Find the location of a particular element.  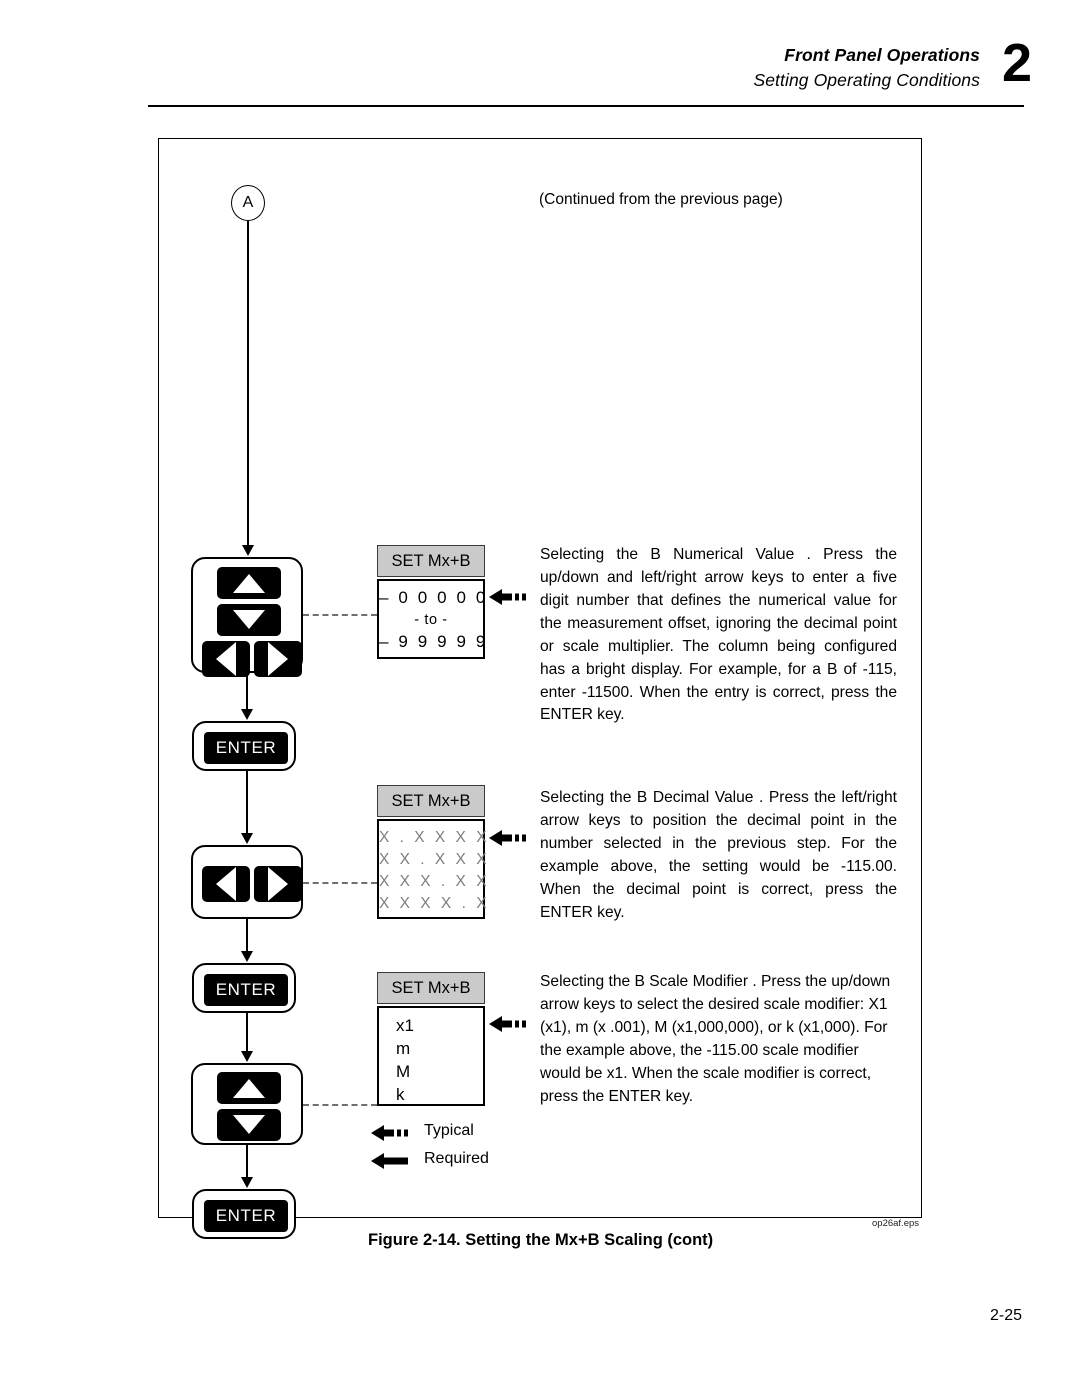

flow-line-enter1-to-step2 is located at coordinates (247, 803).